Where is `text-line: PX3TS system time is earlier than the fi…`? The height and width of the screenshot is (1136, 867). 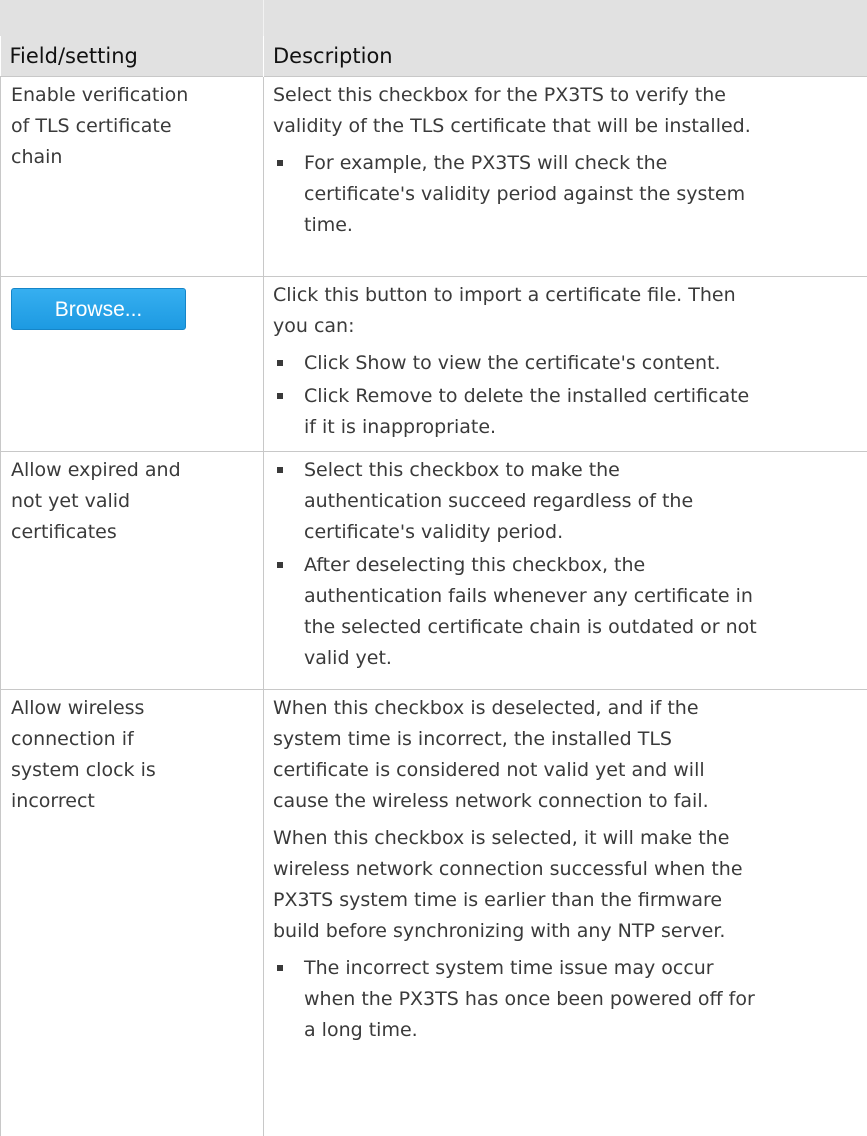
text-line: PX3TS system time is earlier than the fi… is located at coordinates (570, 900).